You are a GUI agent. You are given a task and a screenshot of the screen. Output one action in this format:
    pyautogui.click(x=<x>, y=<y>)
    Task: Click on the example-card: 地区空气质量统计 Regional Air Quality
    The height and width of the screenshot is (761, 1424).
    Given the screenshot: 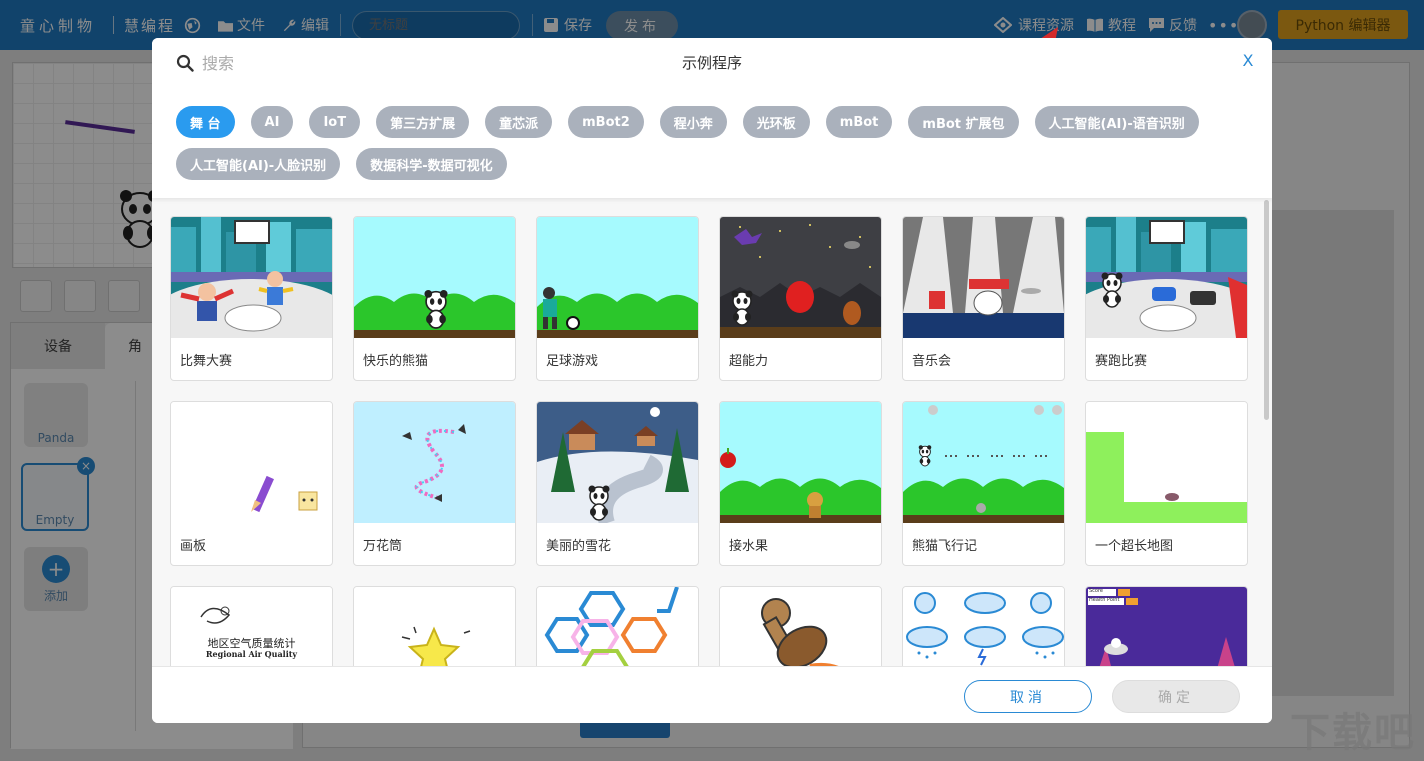 What is the action you would take?
    pyautogui.click(x=251, y=626)
    